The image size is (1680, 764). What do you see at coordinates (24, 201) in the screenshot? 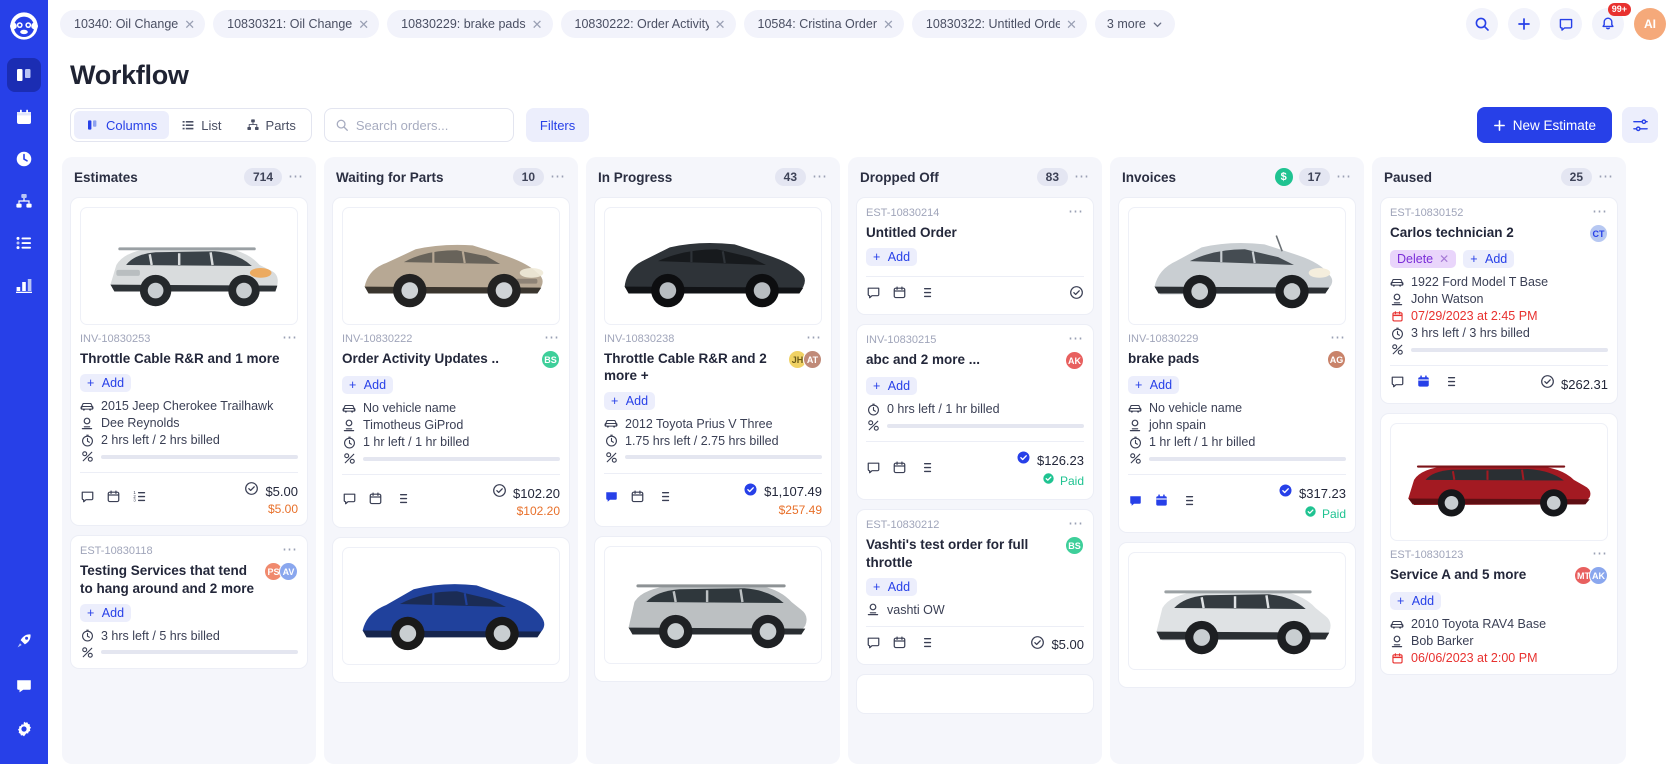
I see `sidebar-item-hierarchy` at bounding box center [24, 201].